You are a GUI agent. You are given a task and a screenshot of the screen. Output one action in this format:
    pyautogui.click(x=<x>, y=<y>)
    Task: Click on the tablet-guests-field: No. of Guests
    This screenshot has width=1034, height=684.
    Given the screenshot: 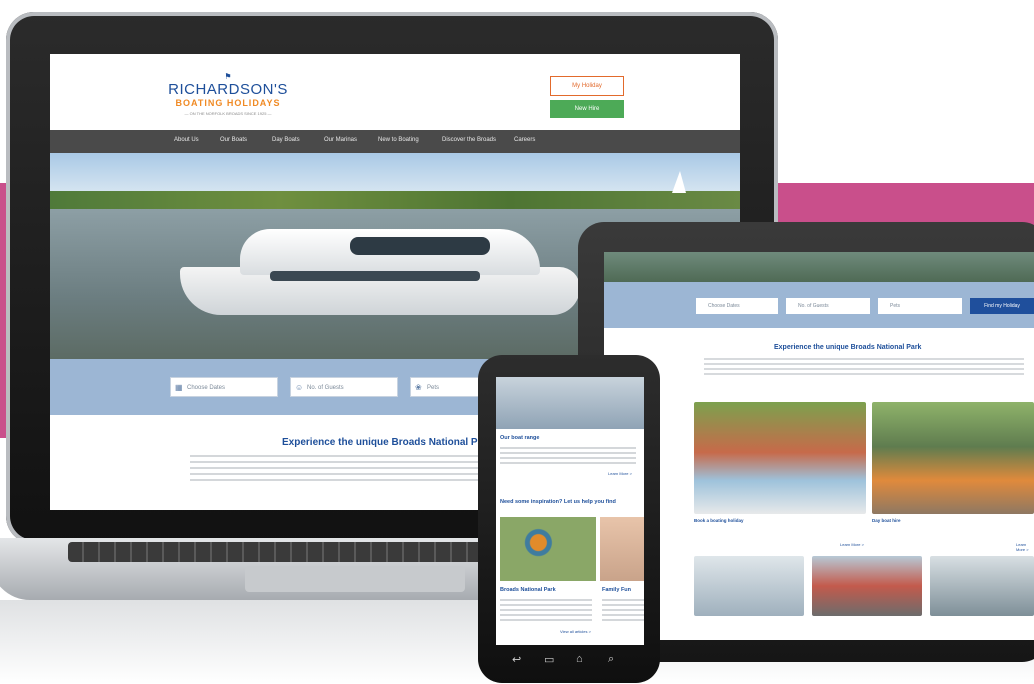 What is the action you would take?
    pyautogui.click(x=828, y=306)
    